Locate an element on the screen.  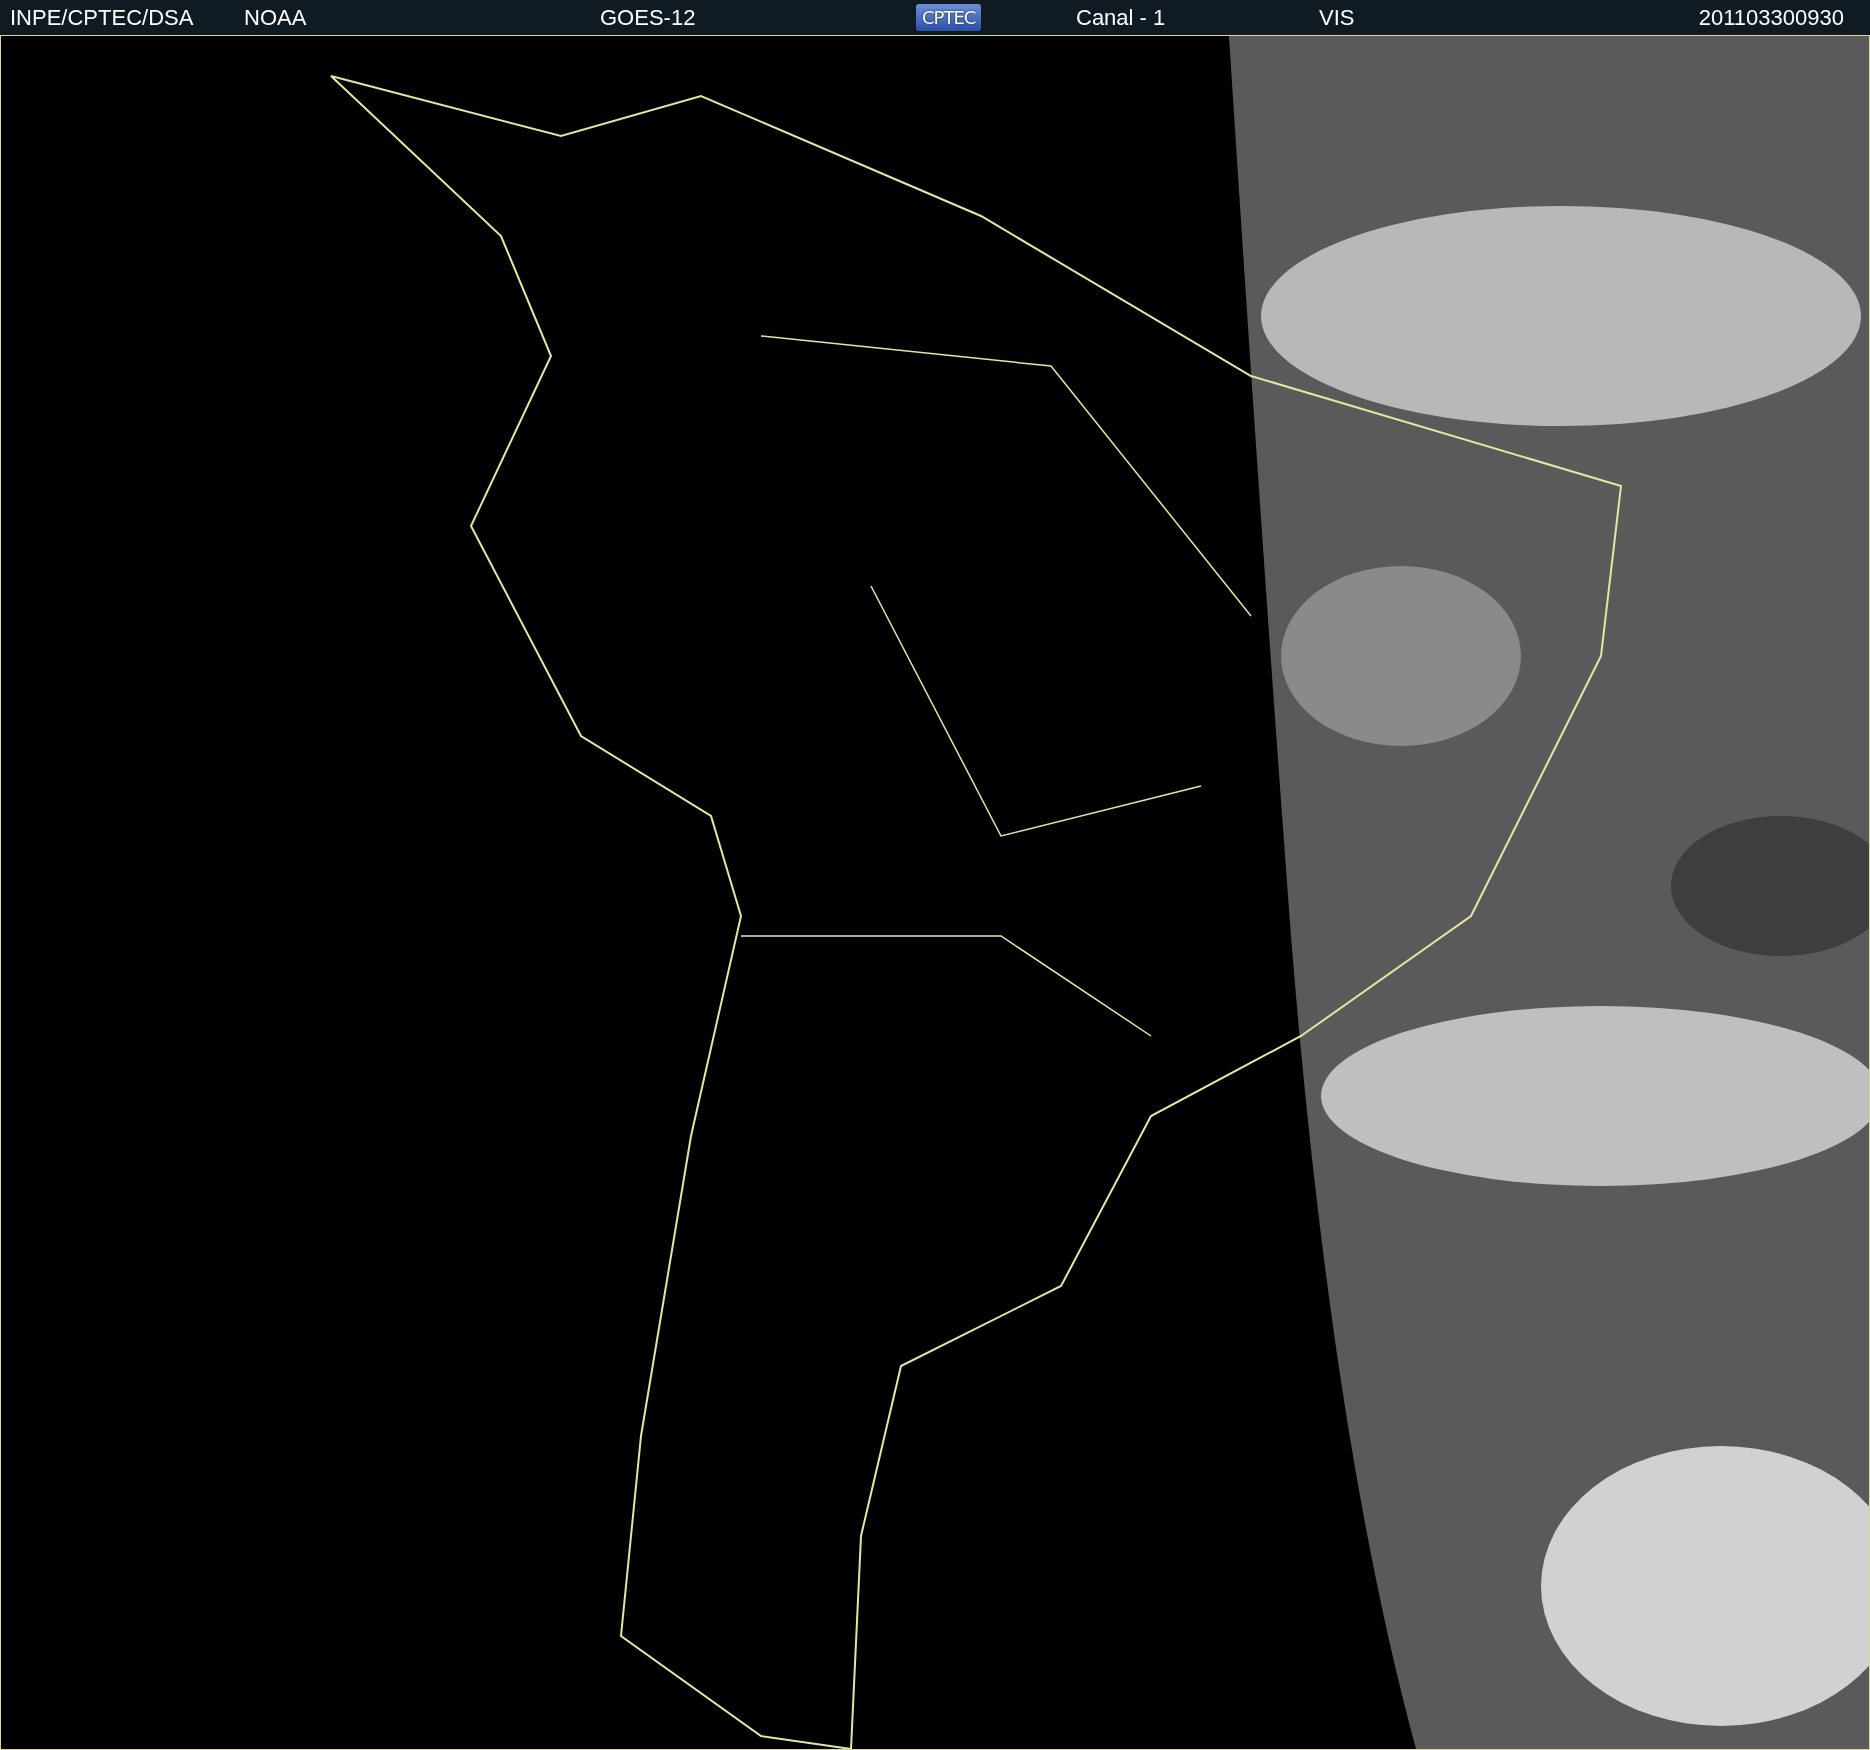
header-label: GOES-12 is located at coordinates (648, 17).